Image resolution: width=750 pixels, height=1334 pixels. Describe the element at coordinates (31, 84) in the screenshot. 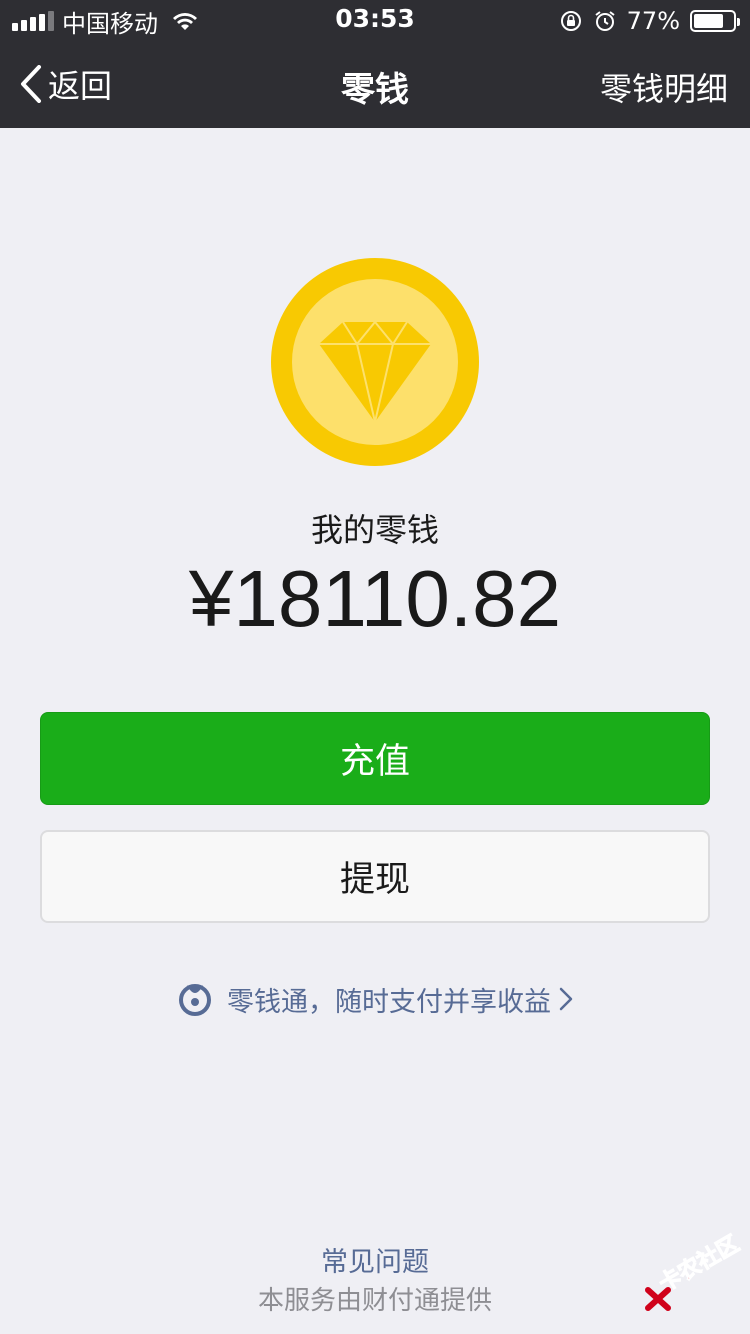

I see `chevron-left-icon` at that location.